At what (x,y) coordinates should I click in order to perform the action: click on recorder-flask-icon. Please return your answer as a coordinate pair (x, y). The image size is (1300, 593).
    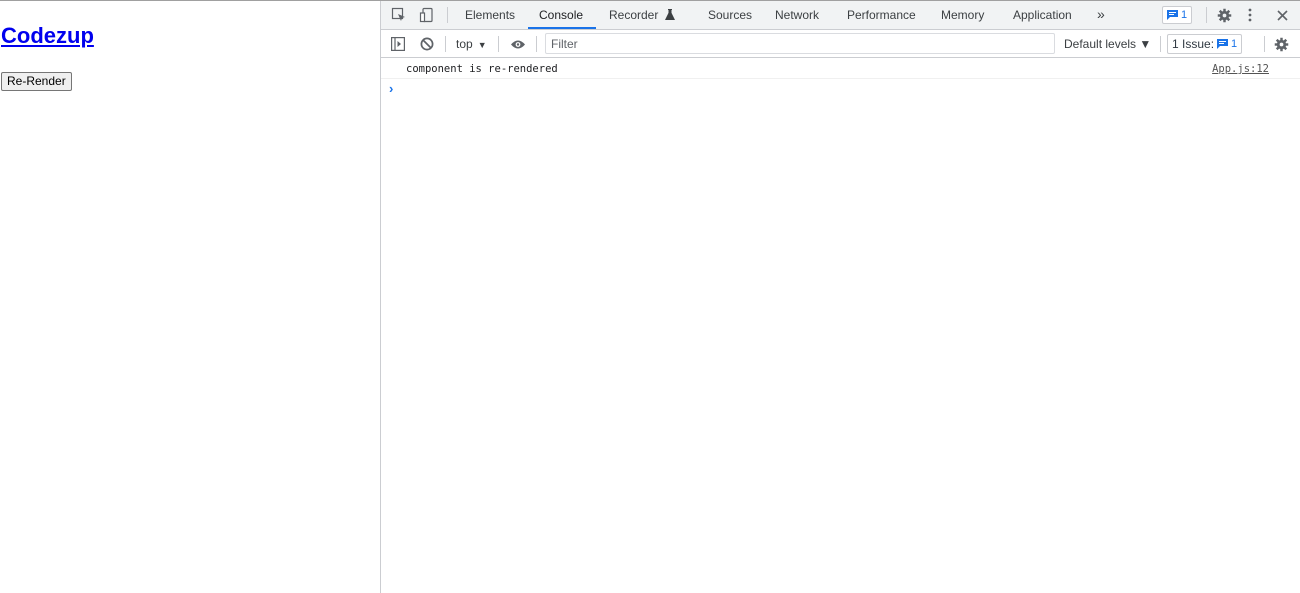
    Looking at the image, I should click on (669, 14).